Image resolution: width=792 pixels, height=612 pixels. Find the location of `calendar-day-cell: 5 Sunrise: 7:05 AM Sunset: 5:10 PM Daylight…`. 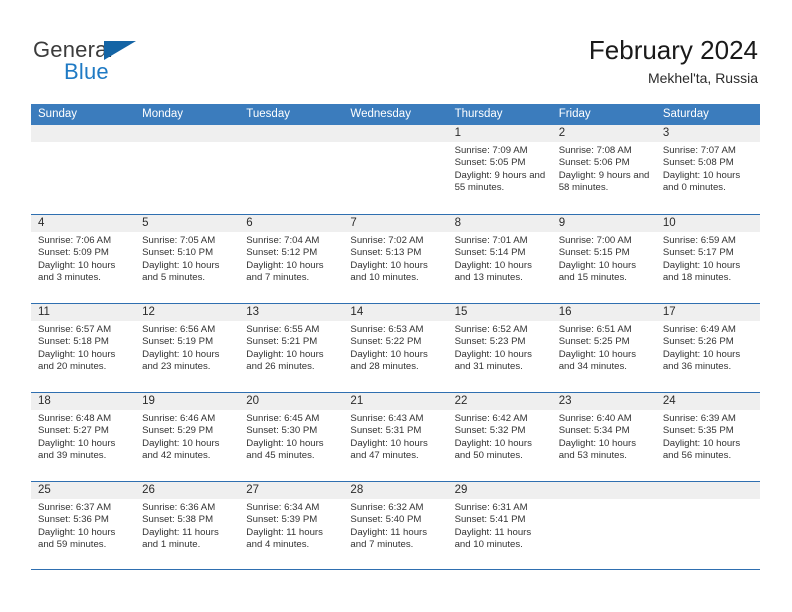

calendar-day-cell: 5 Sunrise: 7:05 AM Sunset: 5:10 PM Daylight… is located at coordinates (187, 259).